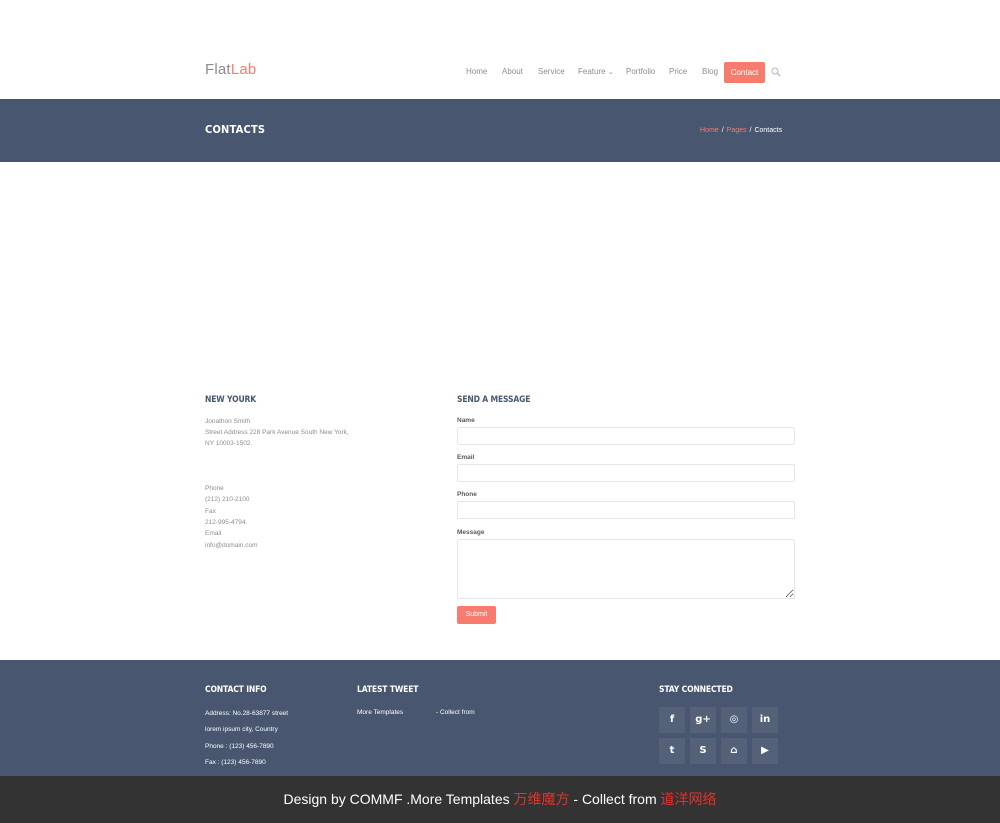 This screenshot has height=823, width=1000. Describe the element at coordinates (229, 443) in the screenshot. I see `contact-address-line2: NY 10003-1502.` at that location.